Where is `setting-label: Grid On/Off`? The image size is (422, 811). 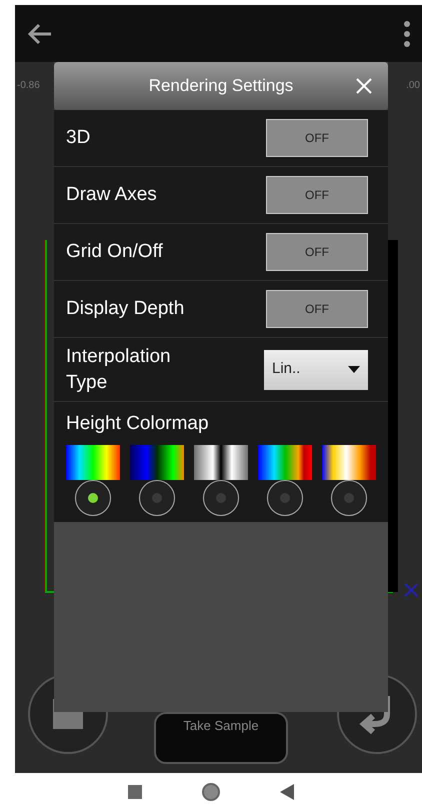 setting-label: Grid On/Off is located at coordinates (114, 252).